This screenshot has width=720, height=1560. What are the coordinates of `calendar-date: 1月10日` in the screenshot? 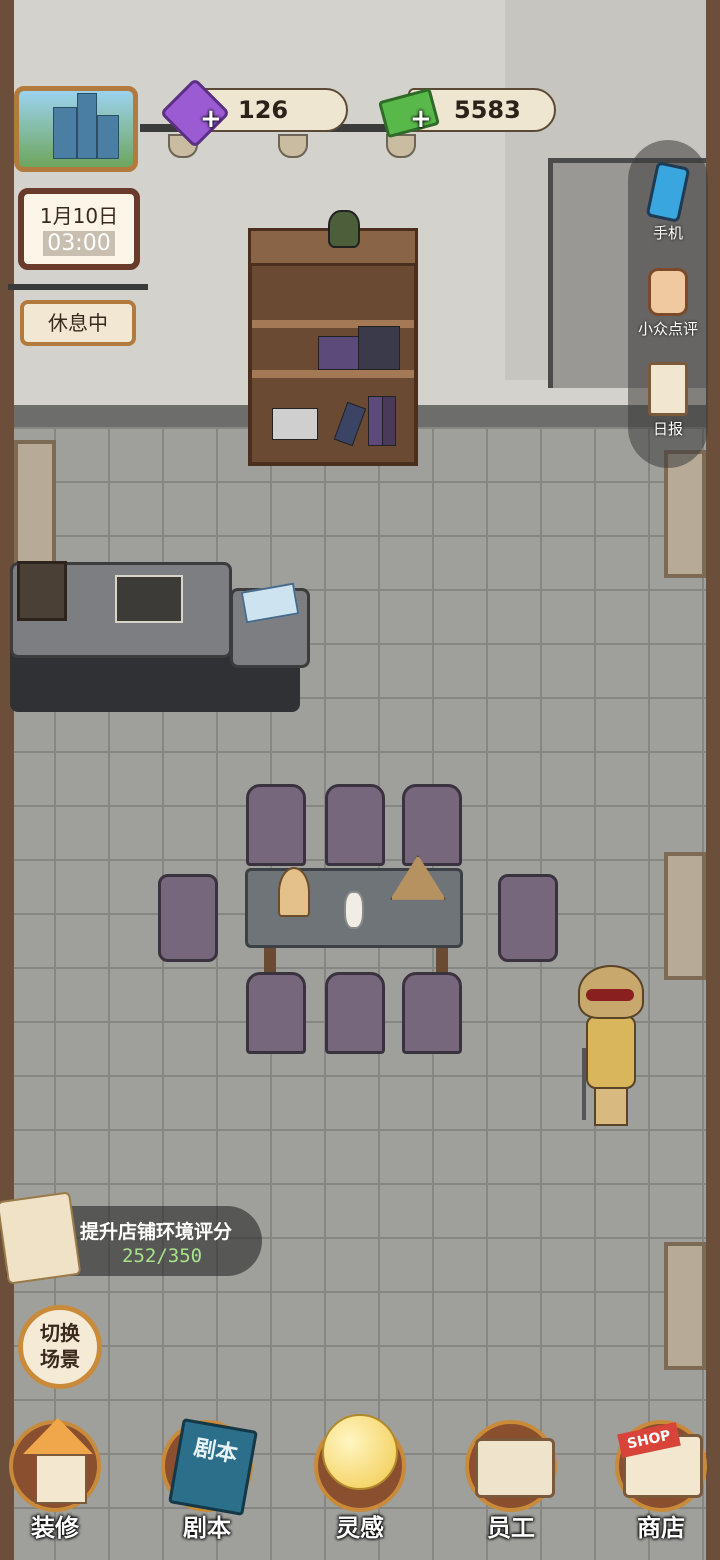 It's located at (79, 216).